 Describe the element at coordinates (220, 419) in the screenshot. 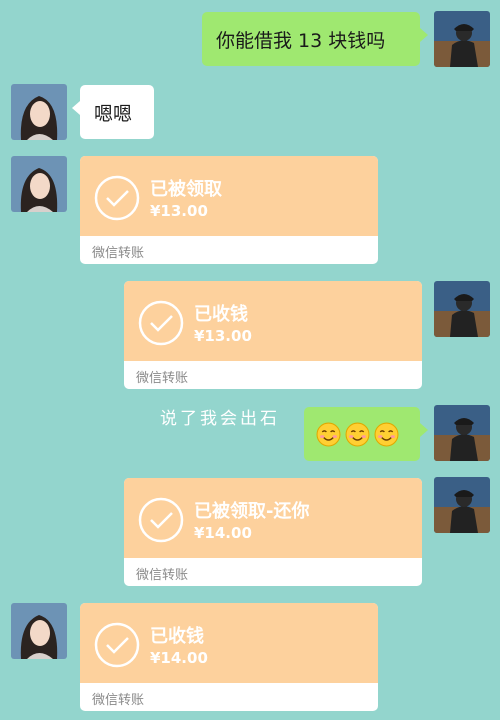

I see `overlay-caption: 说了我会出石` at that location.